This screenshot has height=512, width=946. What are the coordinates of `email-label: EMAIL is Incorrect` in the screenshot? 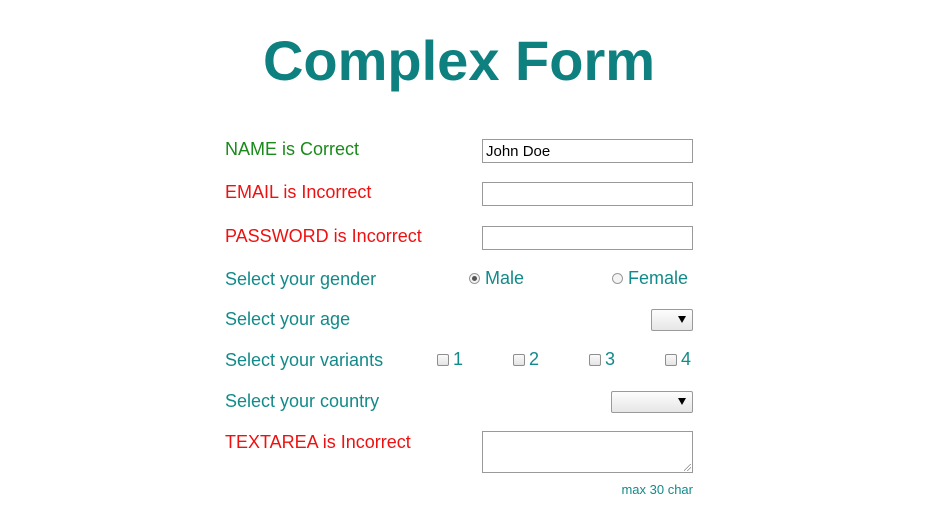 It's located at (298, 192).